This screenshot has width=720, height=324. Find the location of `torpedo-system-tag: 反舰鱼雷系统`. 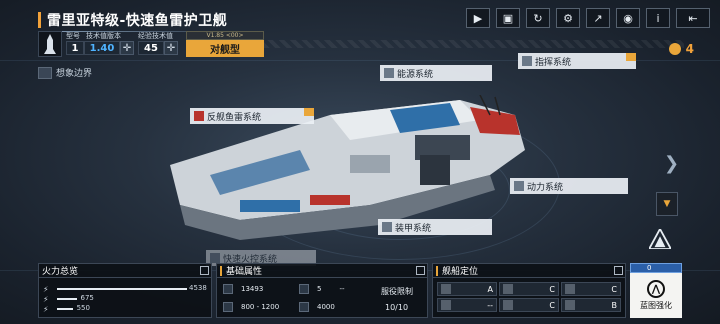

torpedo-system-tag: 反舰鱼雷系统 is located at coordinates (252, 116).